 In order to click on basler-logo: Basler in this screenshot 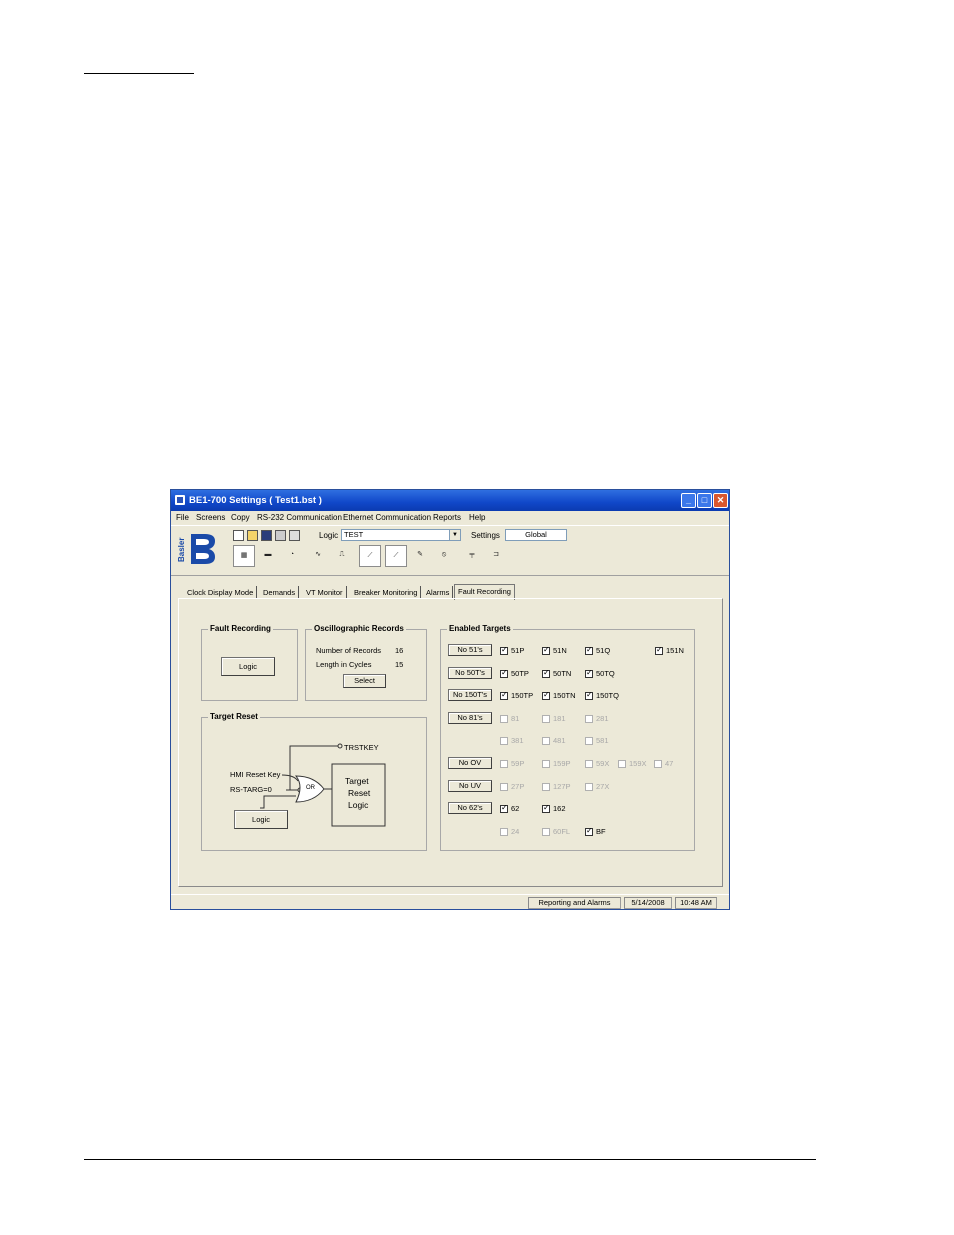, I will do `click(198, 550)`.